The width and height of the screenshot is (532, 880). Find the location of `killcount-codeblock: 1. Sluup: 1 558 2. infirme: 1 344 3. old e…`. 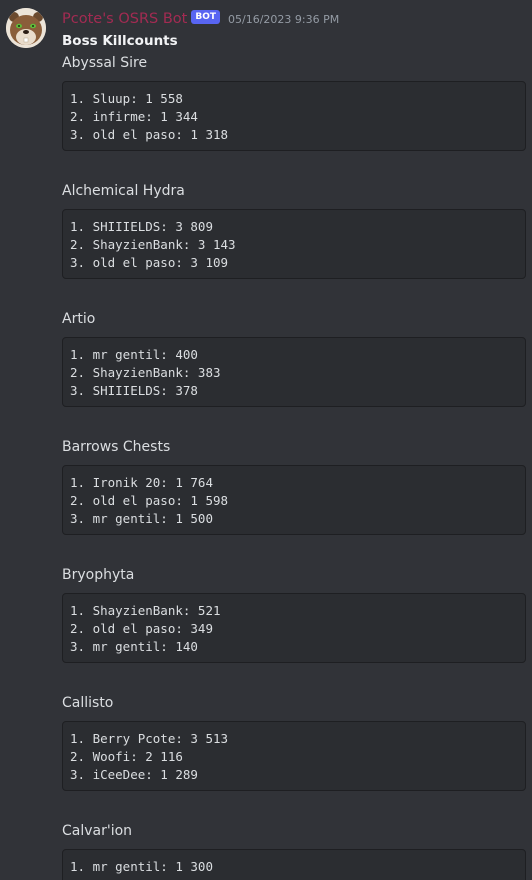

killcount-codeblock: 1. Sluup: 1 558 2. infirme: 1 344 3. old e… is located at coordinates (294, 116).